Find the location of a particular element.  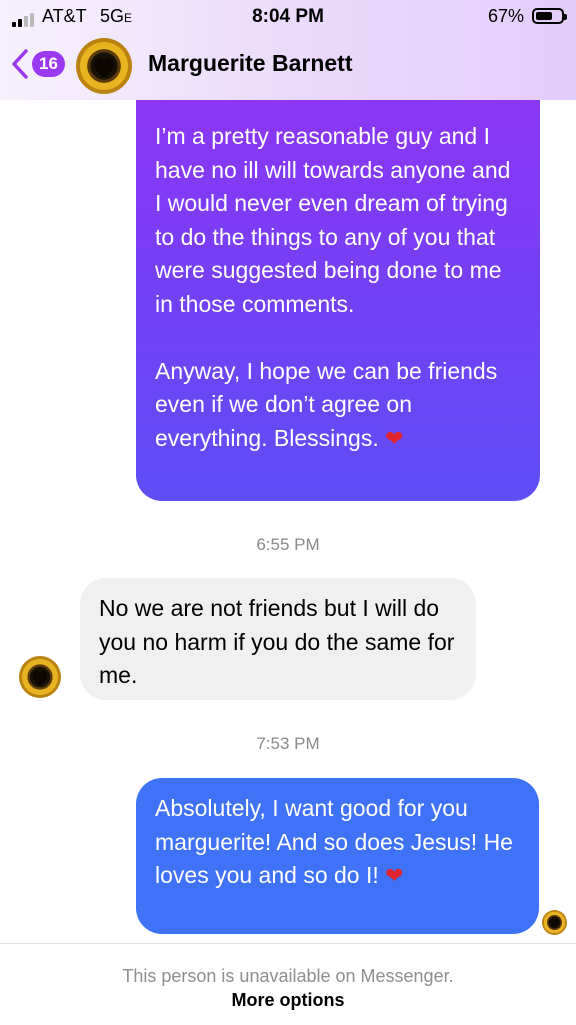

battery-icon is located at coordinates (549, 16).